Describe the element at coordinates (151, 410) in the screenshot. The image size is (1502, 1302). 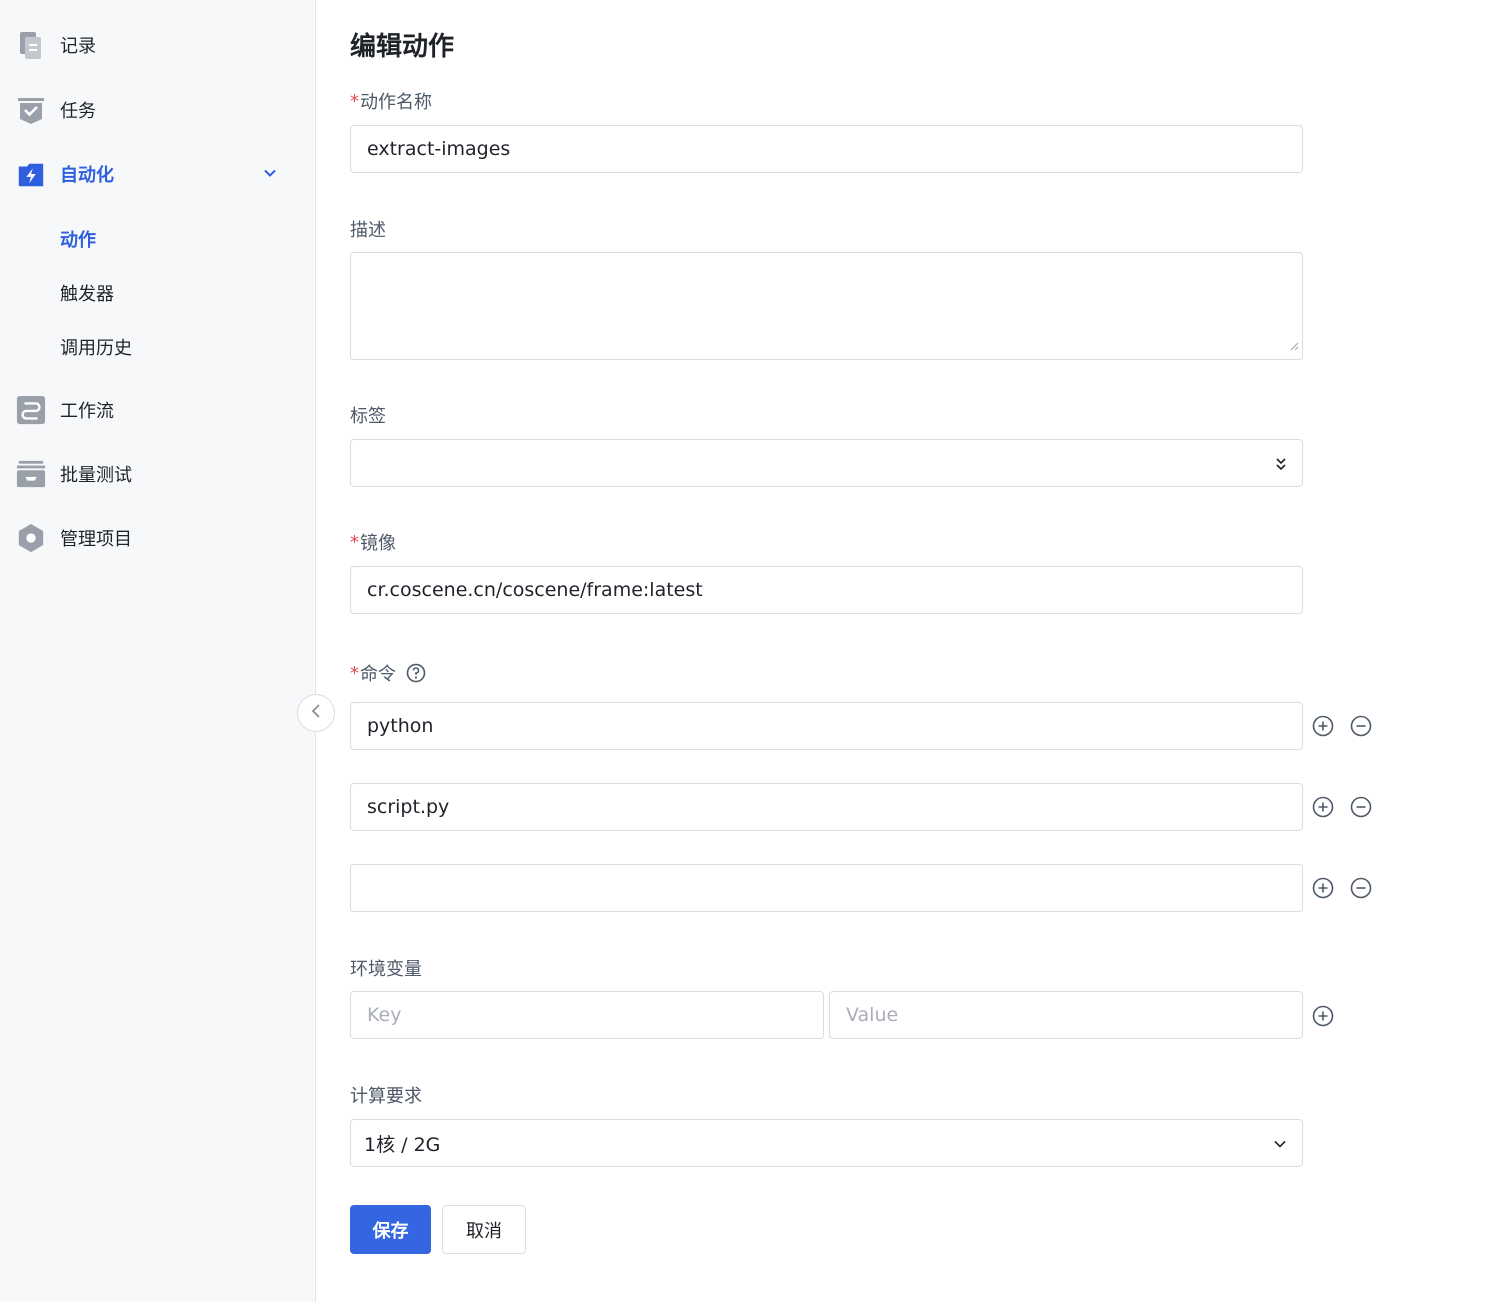
I see `sidebar-item-workflow: 工作流` at that location.